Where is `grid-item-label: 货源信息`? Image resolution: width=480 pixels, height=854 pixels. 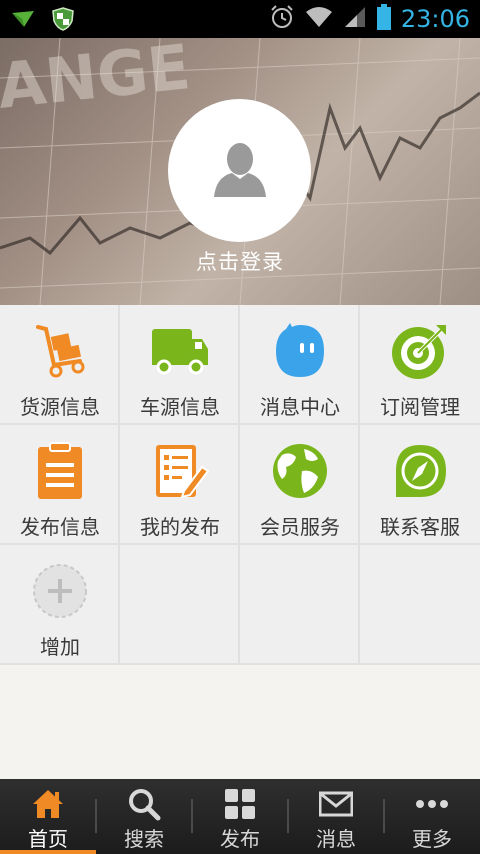 grid-item-label: 货源信息 is located at coordinates (60, 407).